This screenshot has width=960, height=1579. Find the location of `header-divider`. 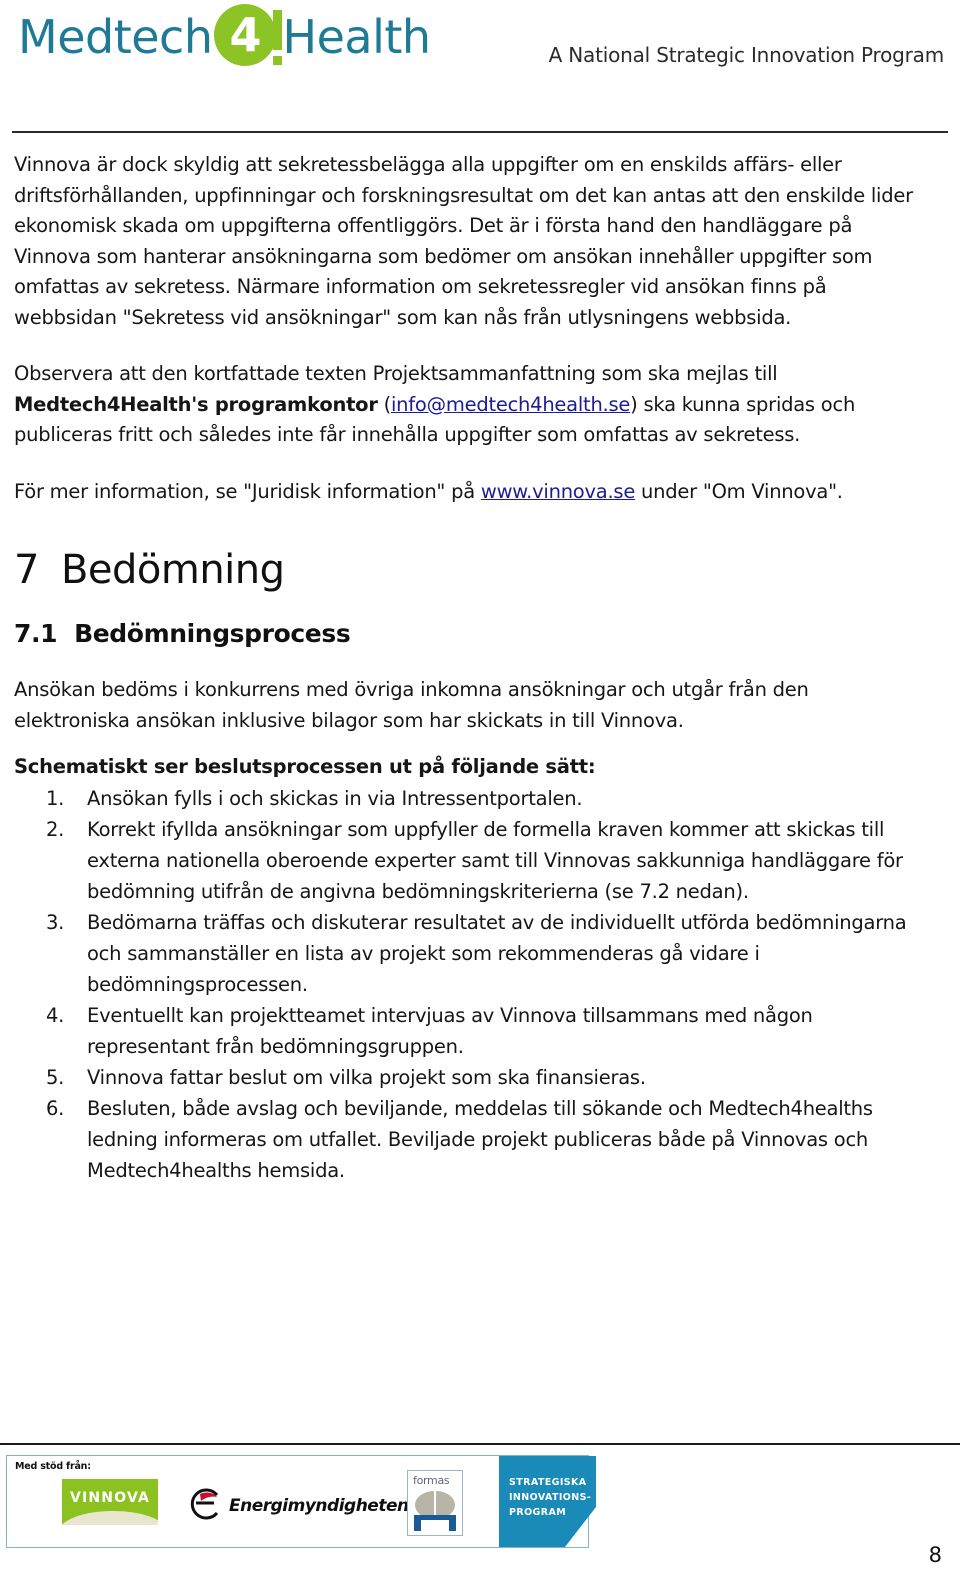

header-divider is located at coordinates (480, 132).